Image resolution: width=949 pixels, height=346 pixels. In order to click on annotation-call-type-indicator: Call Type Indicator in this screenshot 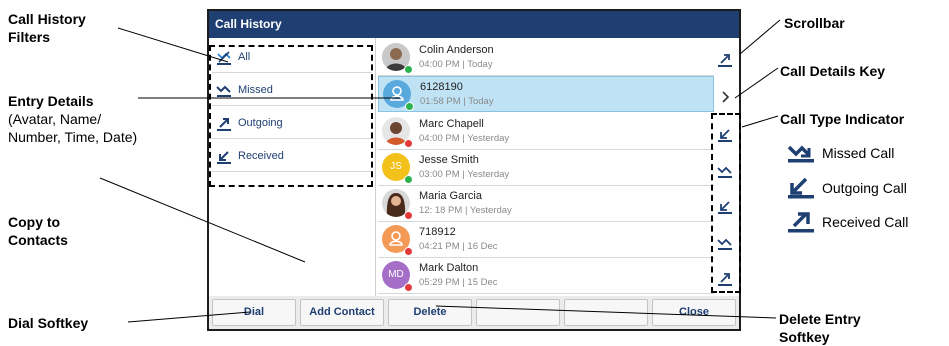, I will do `click(842, 119)`.